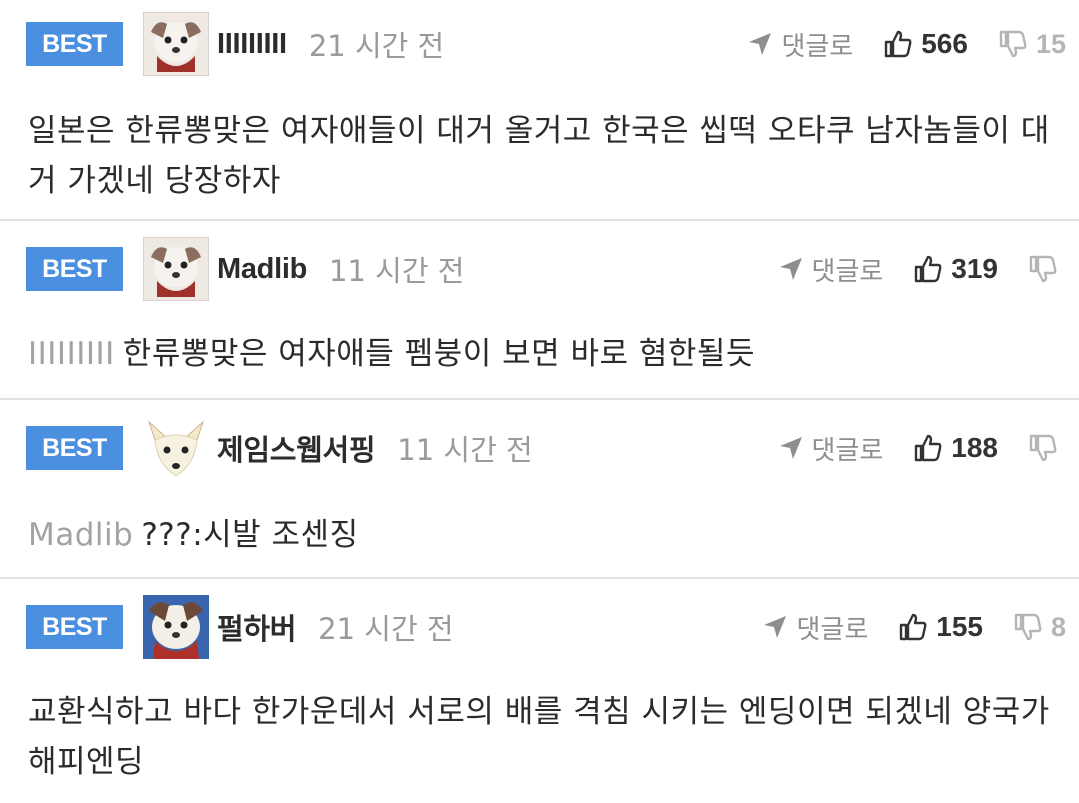 This screenshot has height=803, width=1079. I want to click on comment-actions: 댓글로 155 8, so click(914, 627).